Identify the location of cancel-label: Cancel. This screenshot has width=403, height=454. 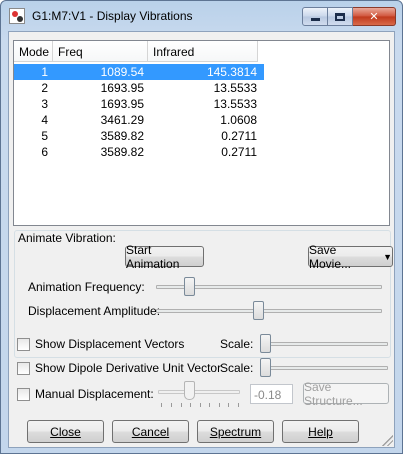
(150, 431).